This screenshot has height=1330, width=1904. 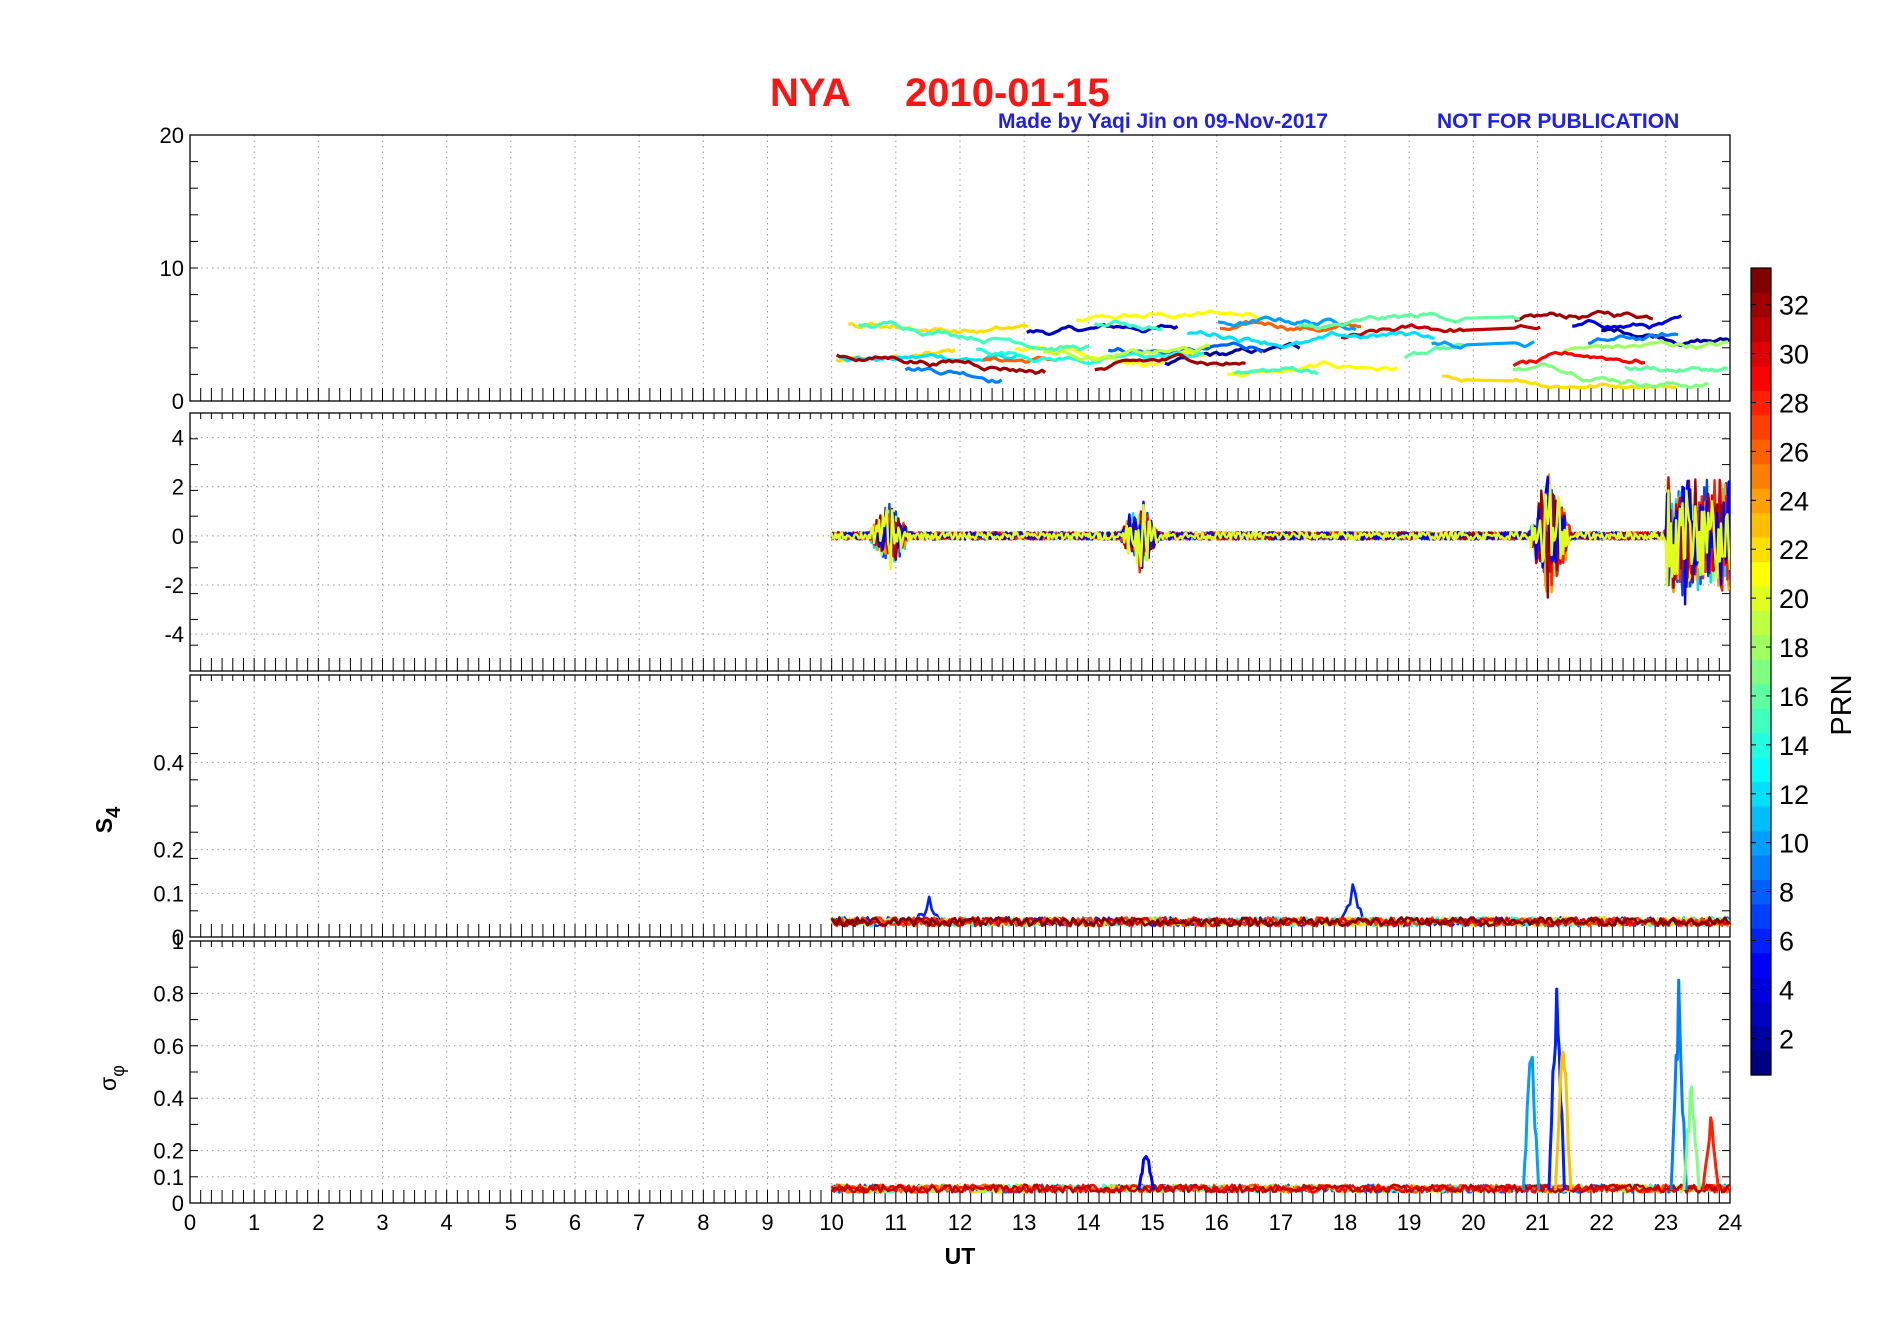 What do you see at coordinates (1007, 93) in the screenshot?
I see `title-date: 2010-01-15` at bounding box center [1007, 93].